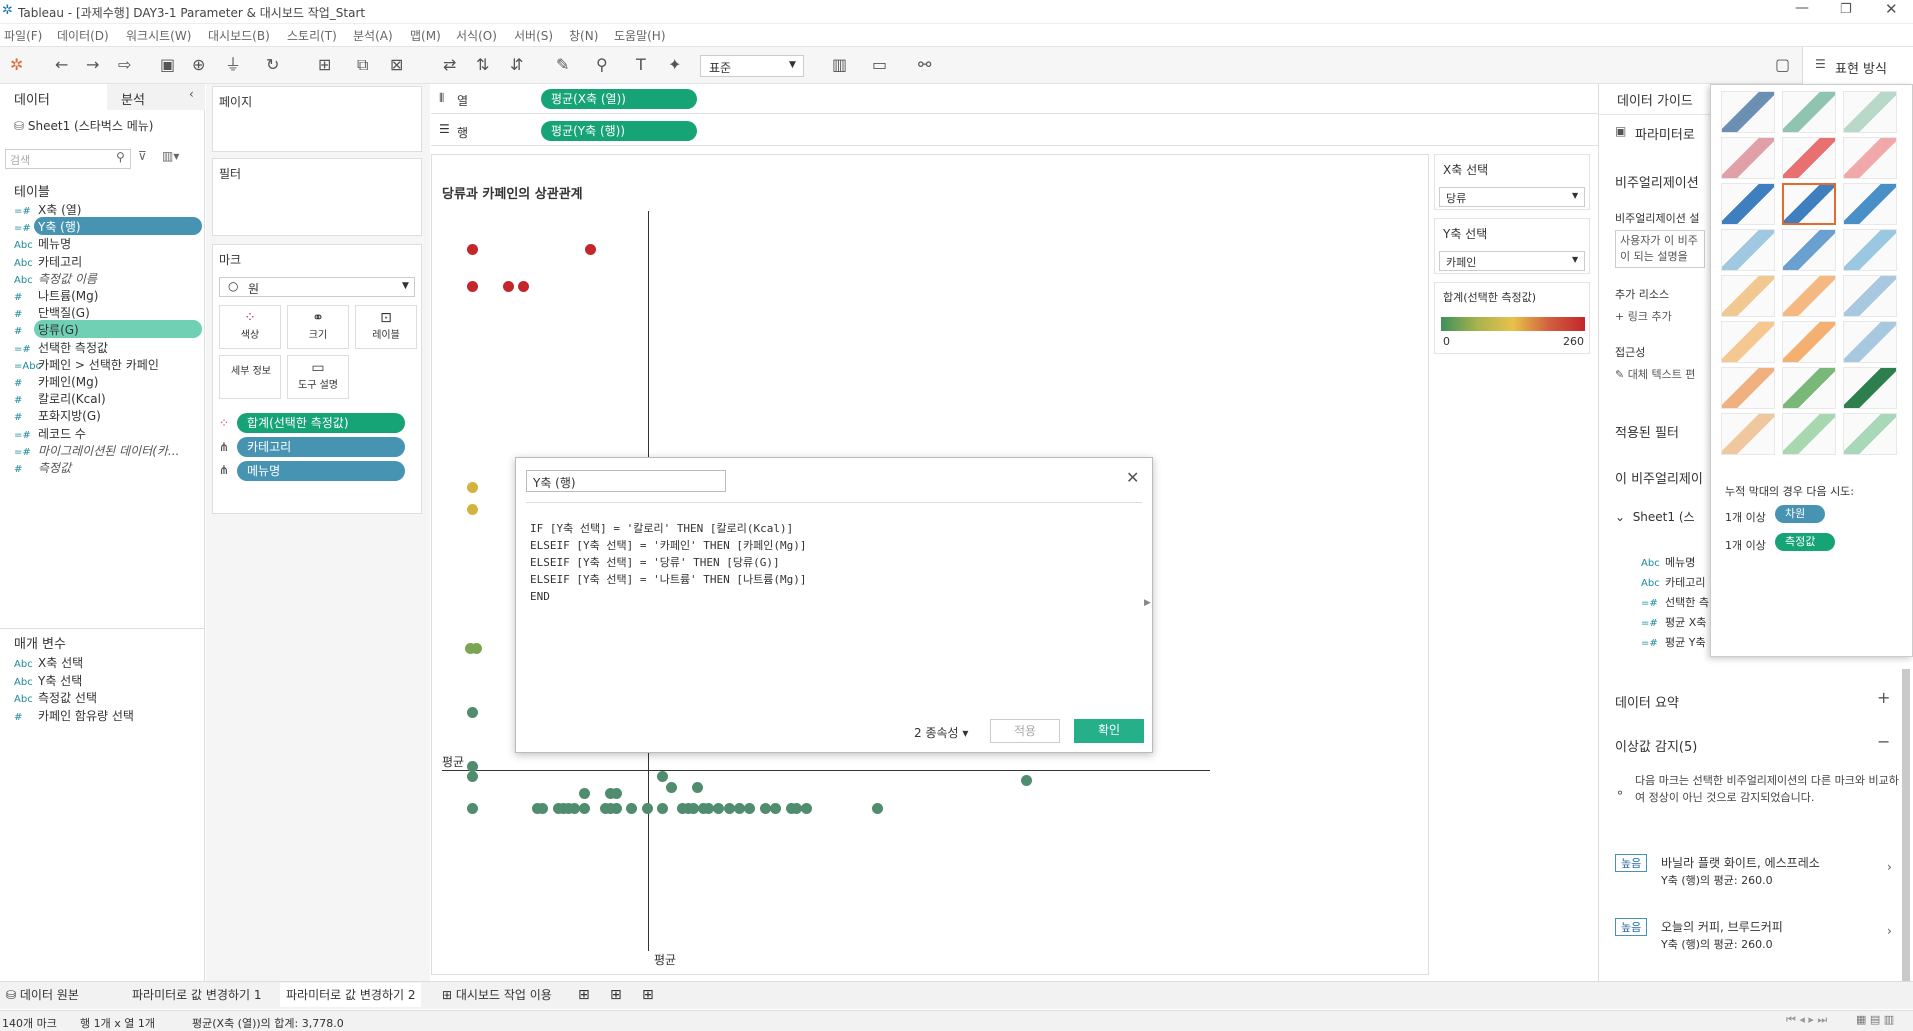  Describe the element at coordinates (1016, 131) in the screenshot. I see `rows-shelf: ☰ 행 평균(Y축 (행))` at that location.